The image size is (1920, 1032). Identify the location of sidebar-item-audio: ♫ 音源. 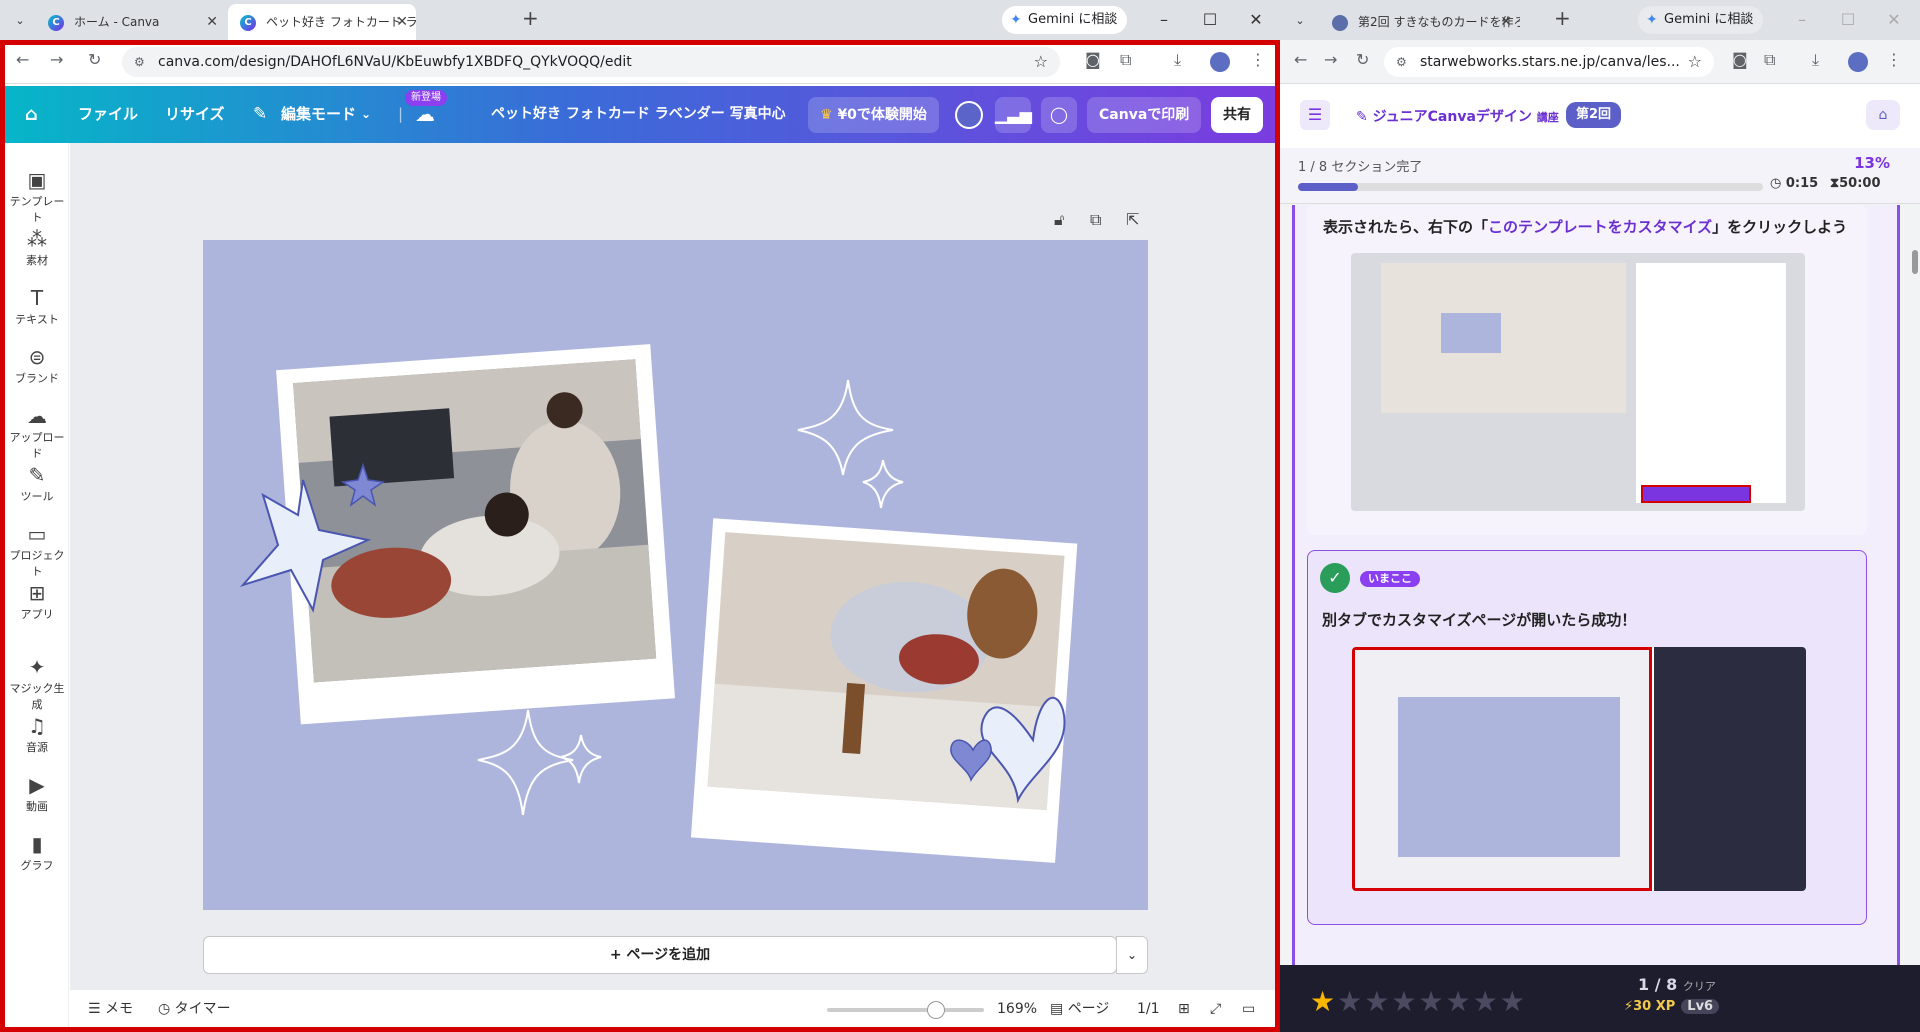
(37, 734).